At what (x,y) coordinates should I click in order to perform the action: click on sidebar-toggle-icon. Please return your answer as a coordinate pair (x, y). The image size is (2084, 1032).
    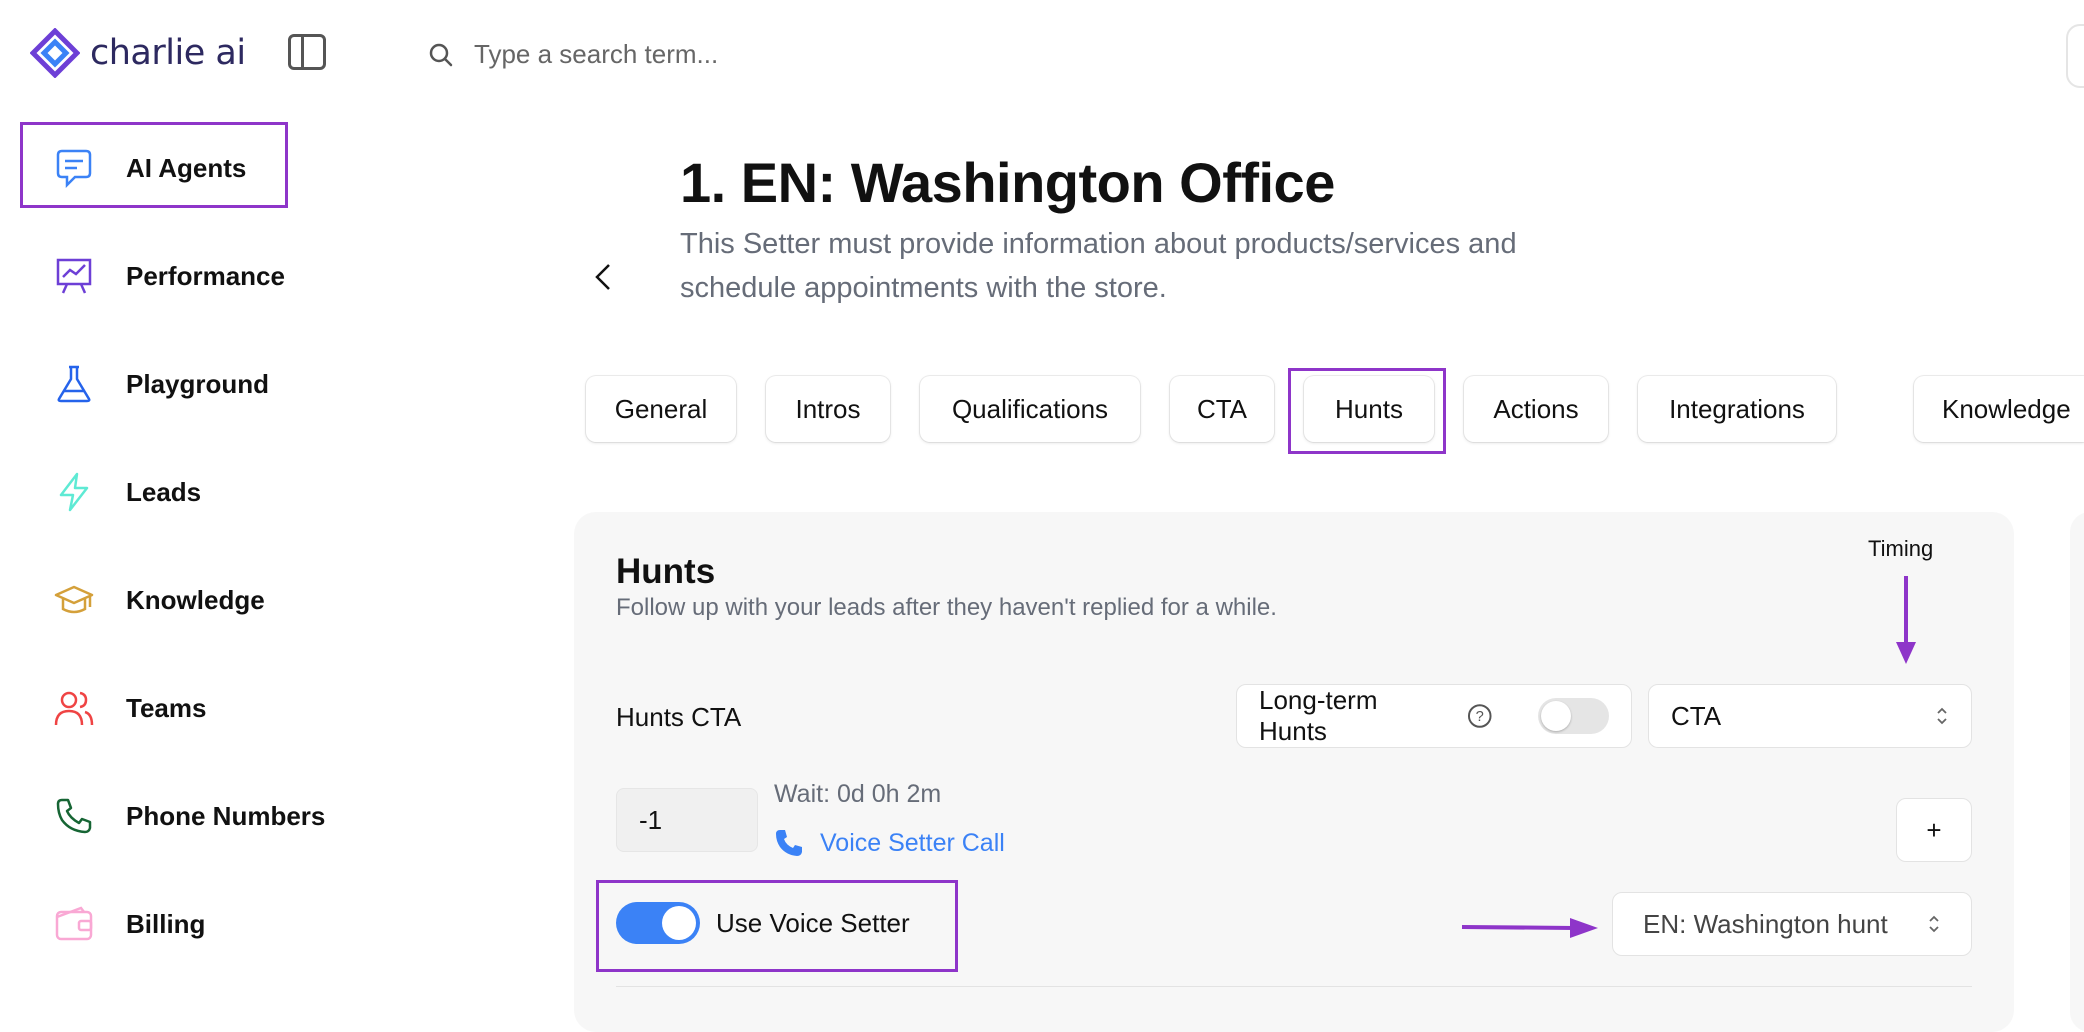
    Looking at the image, I should click on (307, 52).